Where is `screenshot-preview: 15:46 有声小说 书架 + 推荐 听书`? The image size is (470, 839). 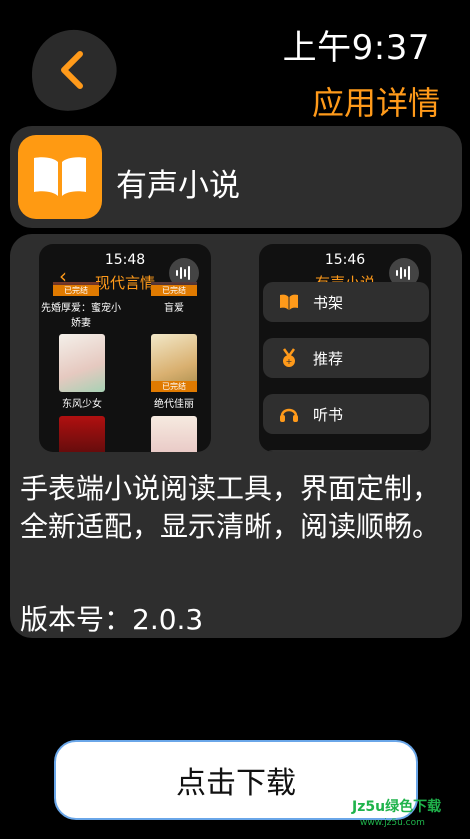 screenshot-preview: 15:46 有声小说 书架 + 推荐 听书 is located at coordinates (345, 348).